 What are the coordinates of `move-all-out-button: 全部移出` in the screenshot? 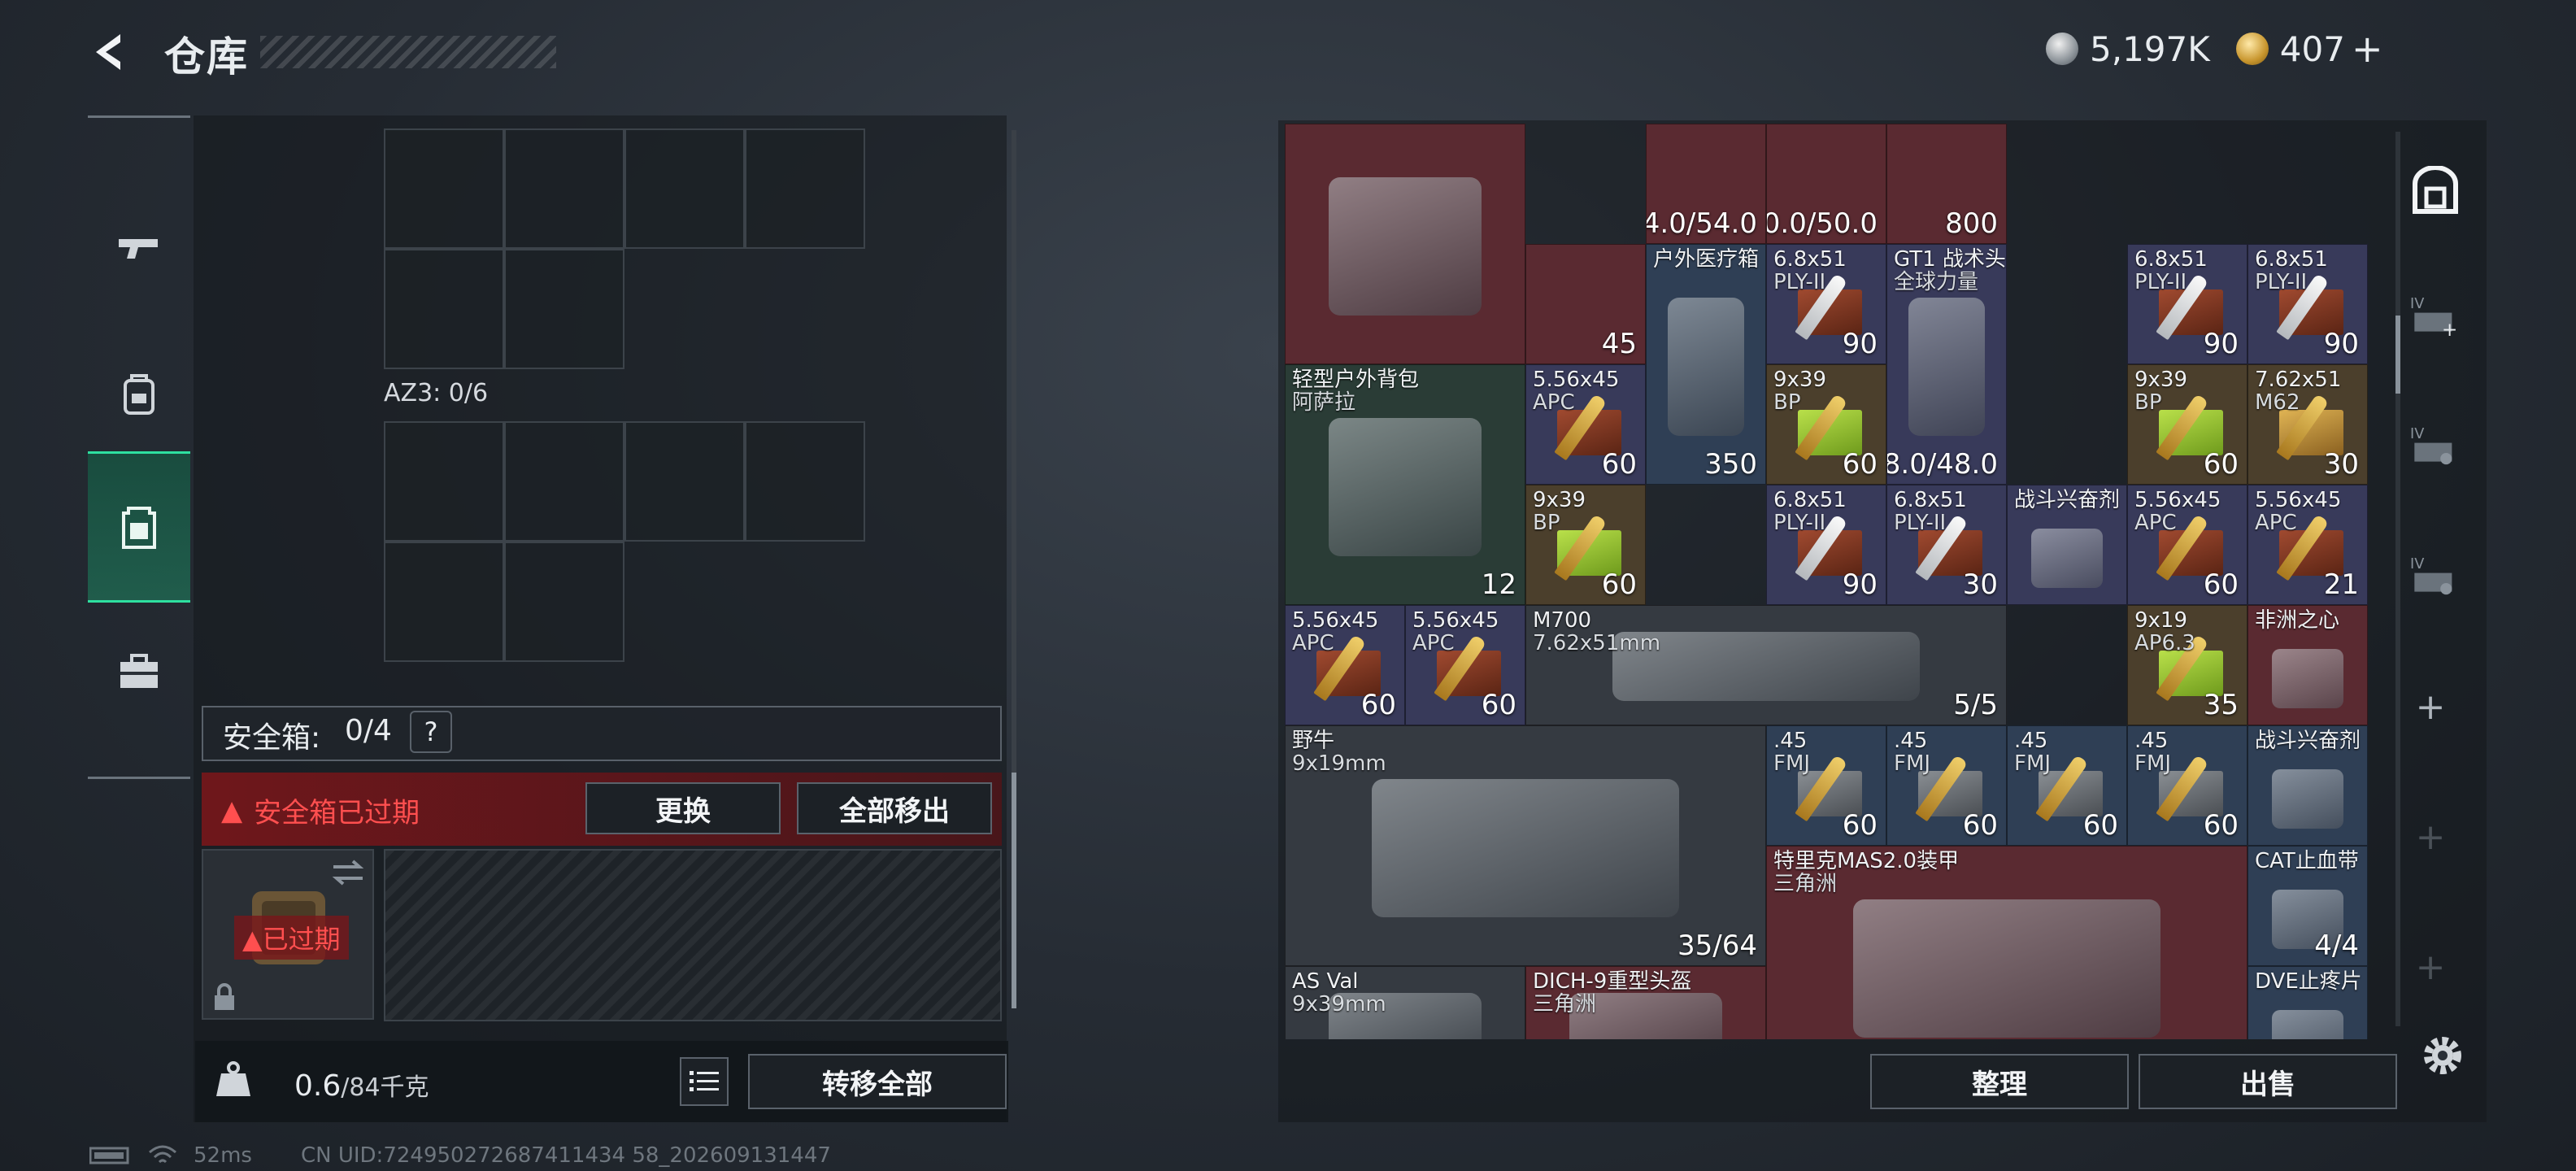 It's located at (894, 808).